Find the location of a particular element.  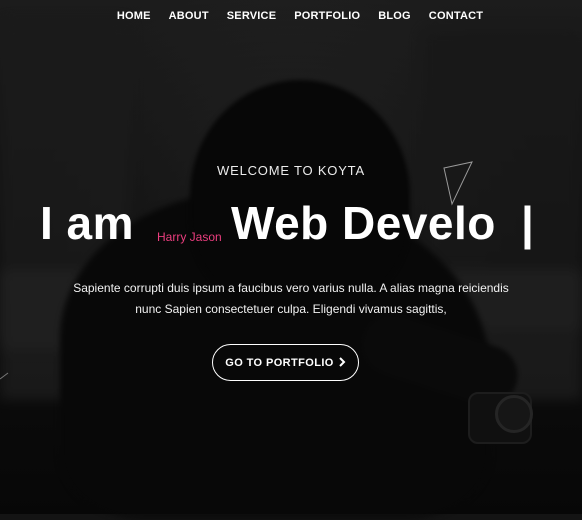

welcome-text: WELCOME TO KOYTA is located at coordinates (291, 170).